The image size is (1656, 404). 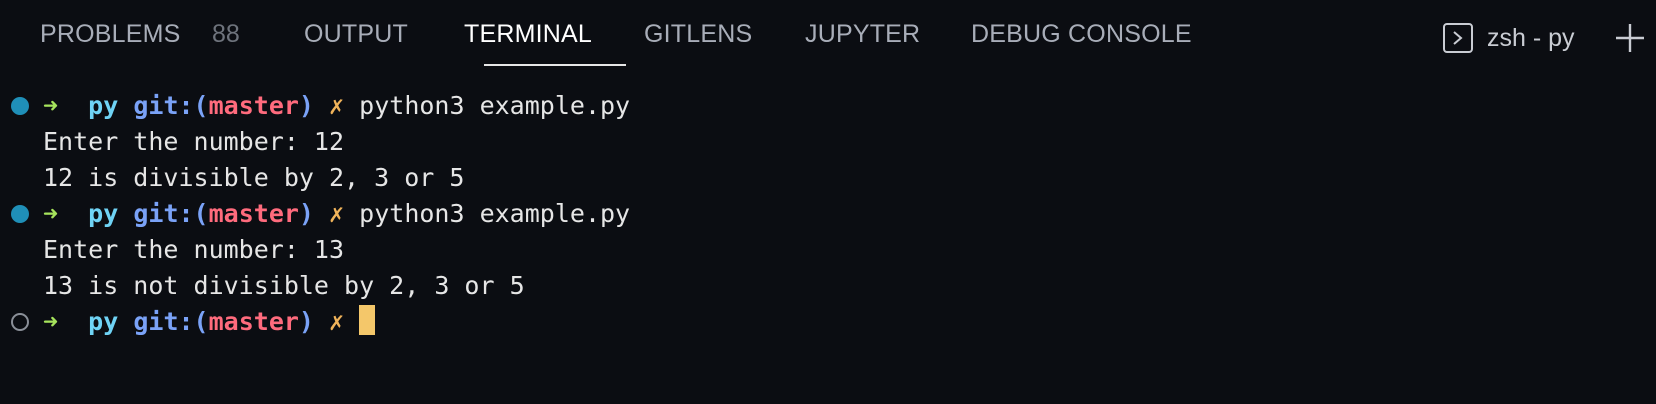 I want to click on terminal-selector: zsh - py, so click(x=1509, y=38).